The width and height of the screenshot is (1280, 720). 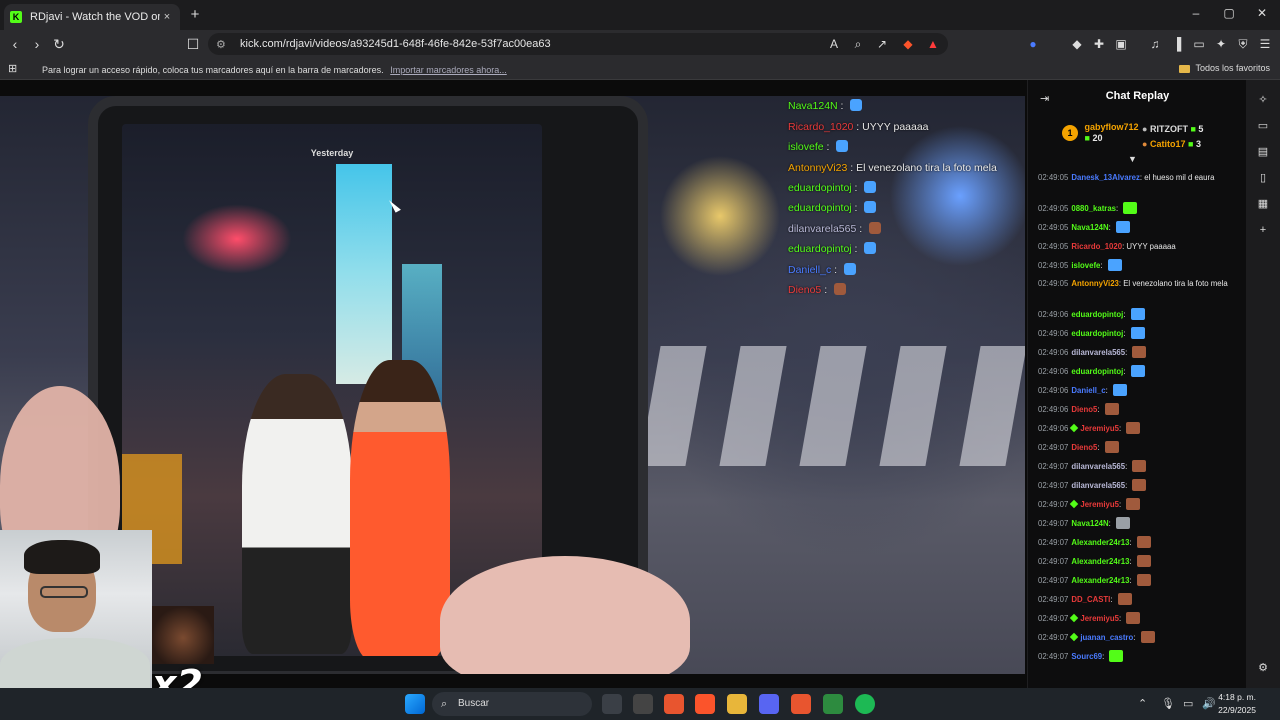 What do you see at coordinates (1263, 204) in the screenshot?
I see `history-side-icon: ▦` at bounding box center [1263, 204].